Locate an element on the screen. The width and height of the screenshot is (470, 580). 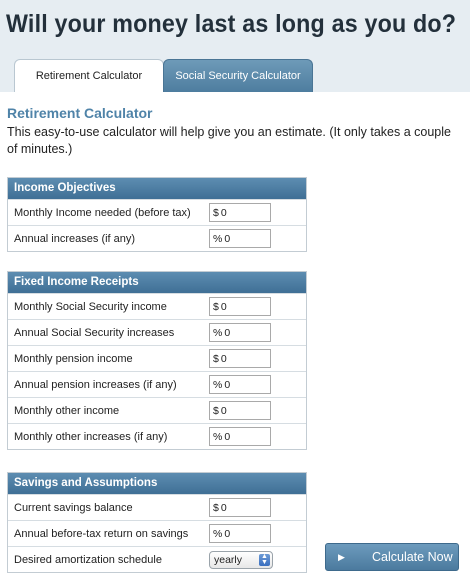
play-icon: ▶ is located at coordinates (341, 556).